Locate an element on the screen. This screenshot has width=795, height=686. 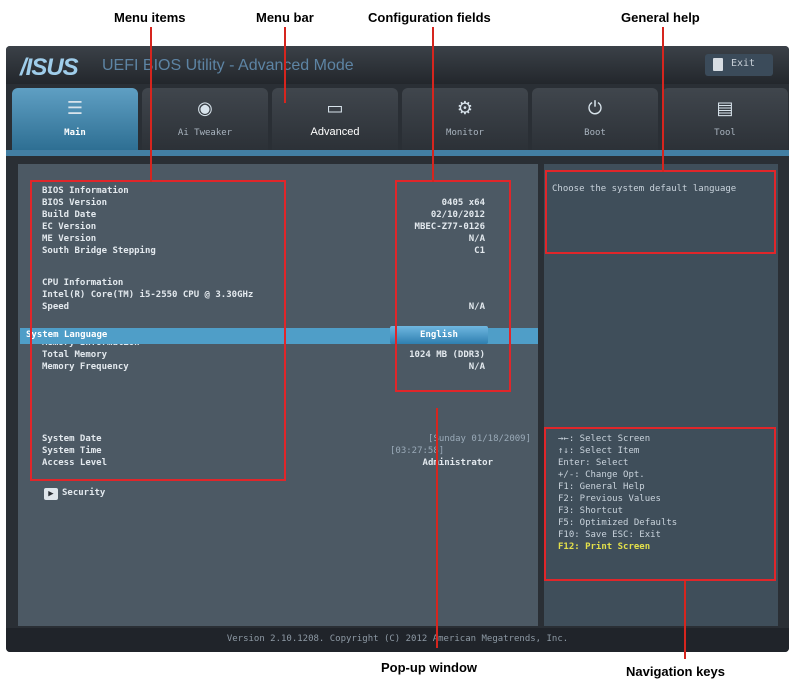
caption-menu-items: Menu items is located at coordinates (150, 17).